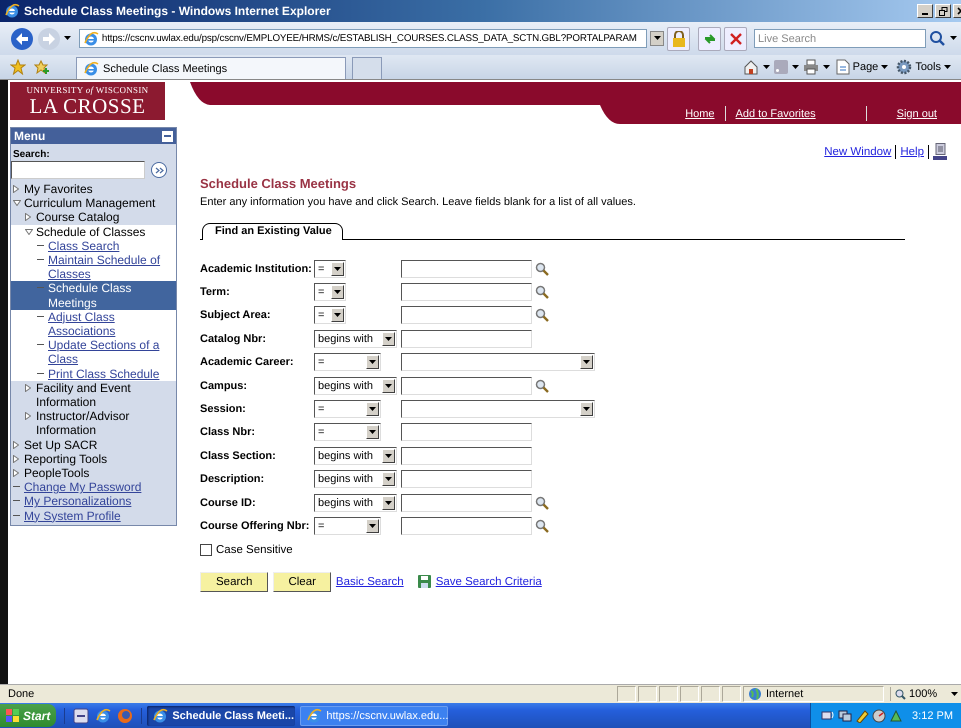  I want to click on search-caret-icon, so click(953, 38).